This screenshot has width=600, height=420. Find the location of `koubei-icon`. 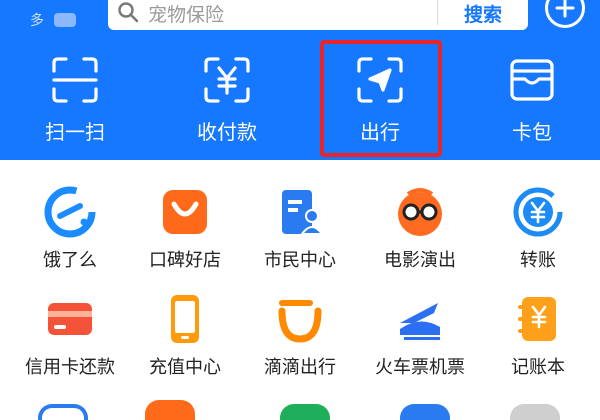

koubei-icon is located at coordinates (185, 212).